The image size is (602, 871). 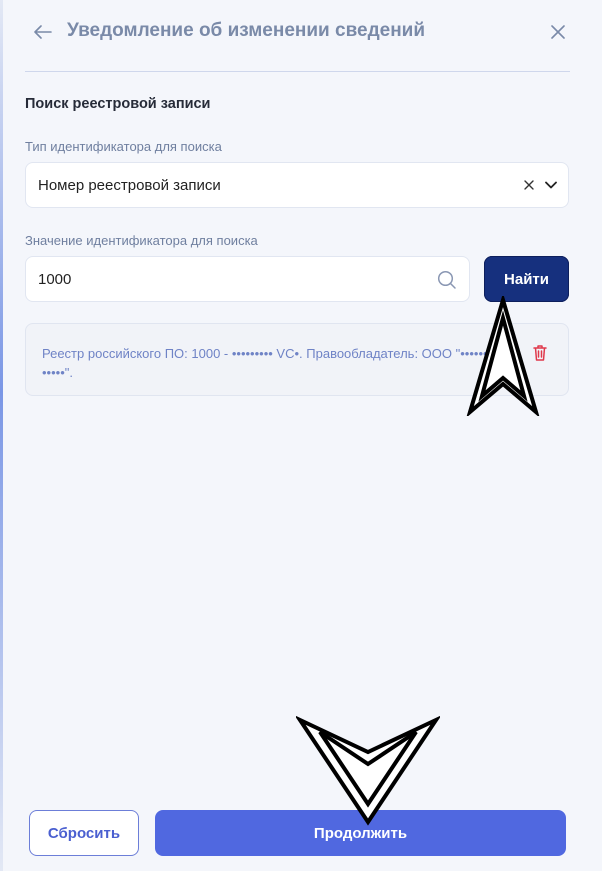 I want to click on identifier-value-input, so click(x=247, y=279).